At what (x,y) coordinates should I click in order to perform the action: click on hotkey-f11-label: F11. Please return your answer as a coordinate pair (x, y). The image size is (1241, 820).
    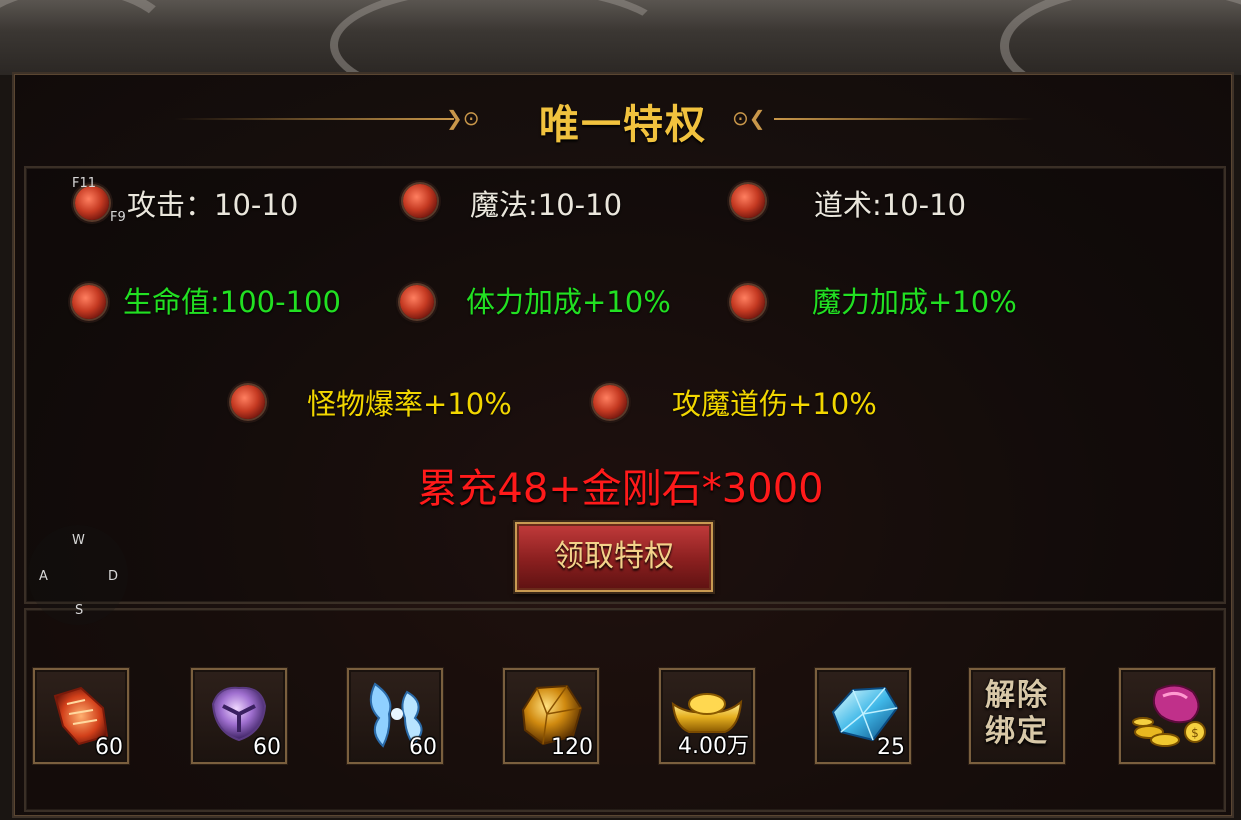
    Looking at the image, I should click on (84, 183).